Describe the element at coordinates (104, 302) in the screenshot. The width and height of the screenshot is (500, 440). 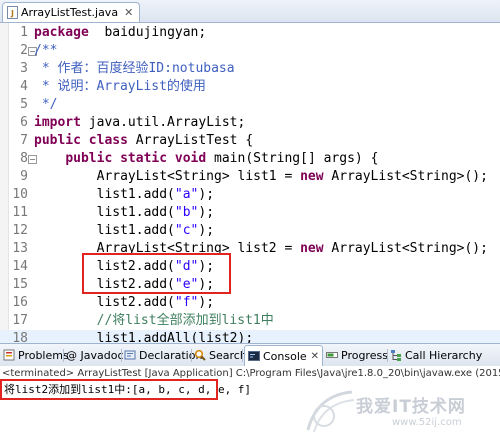
I see `code-token: list2.add(` at that location.